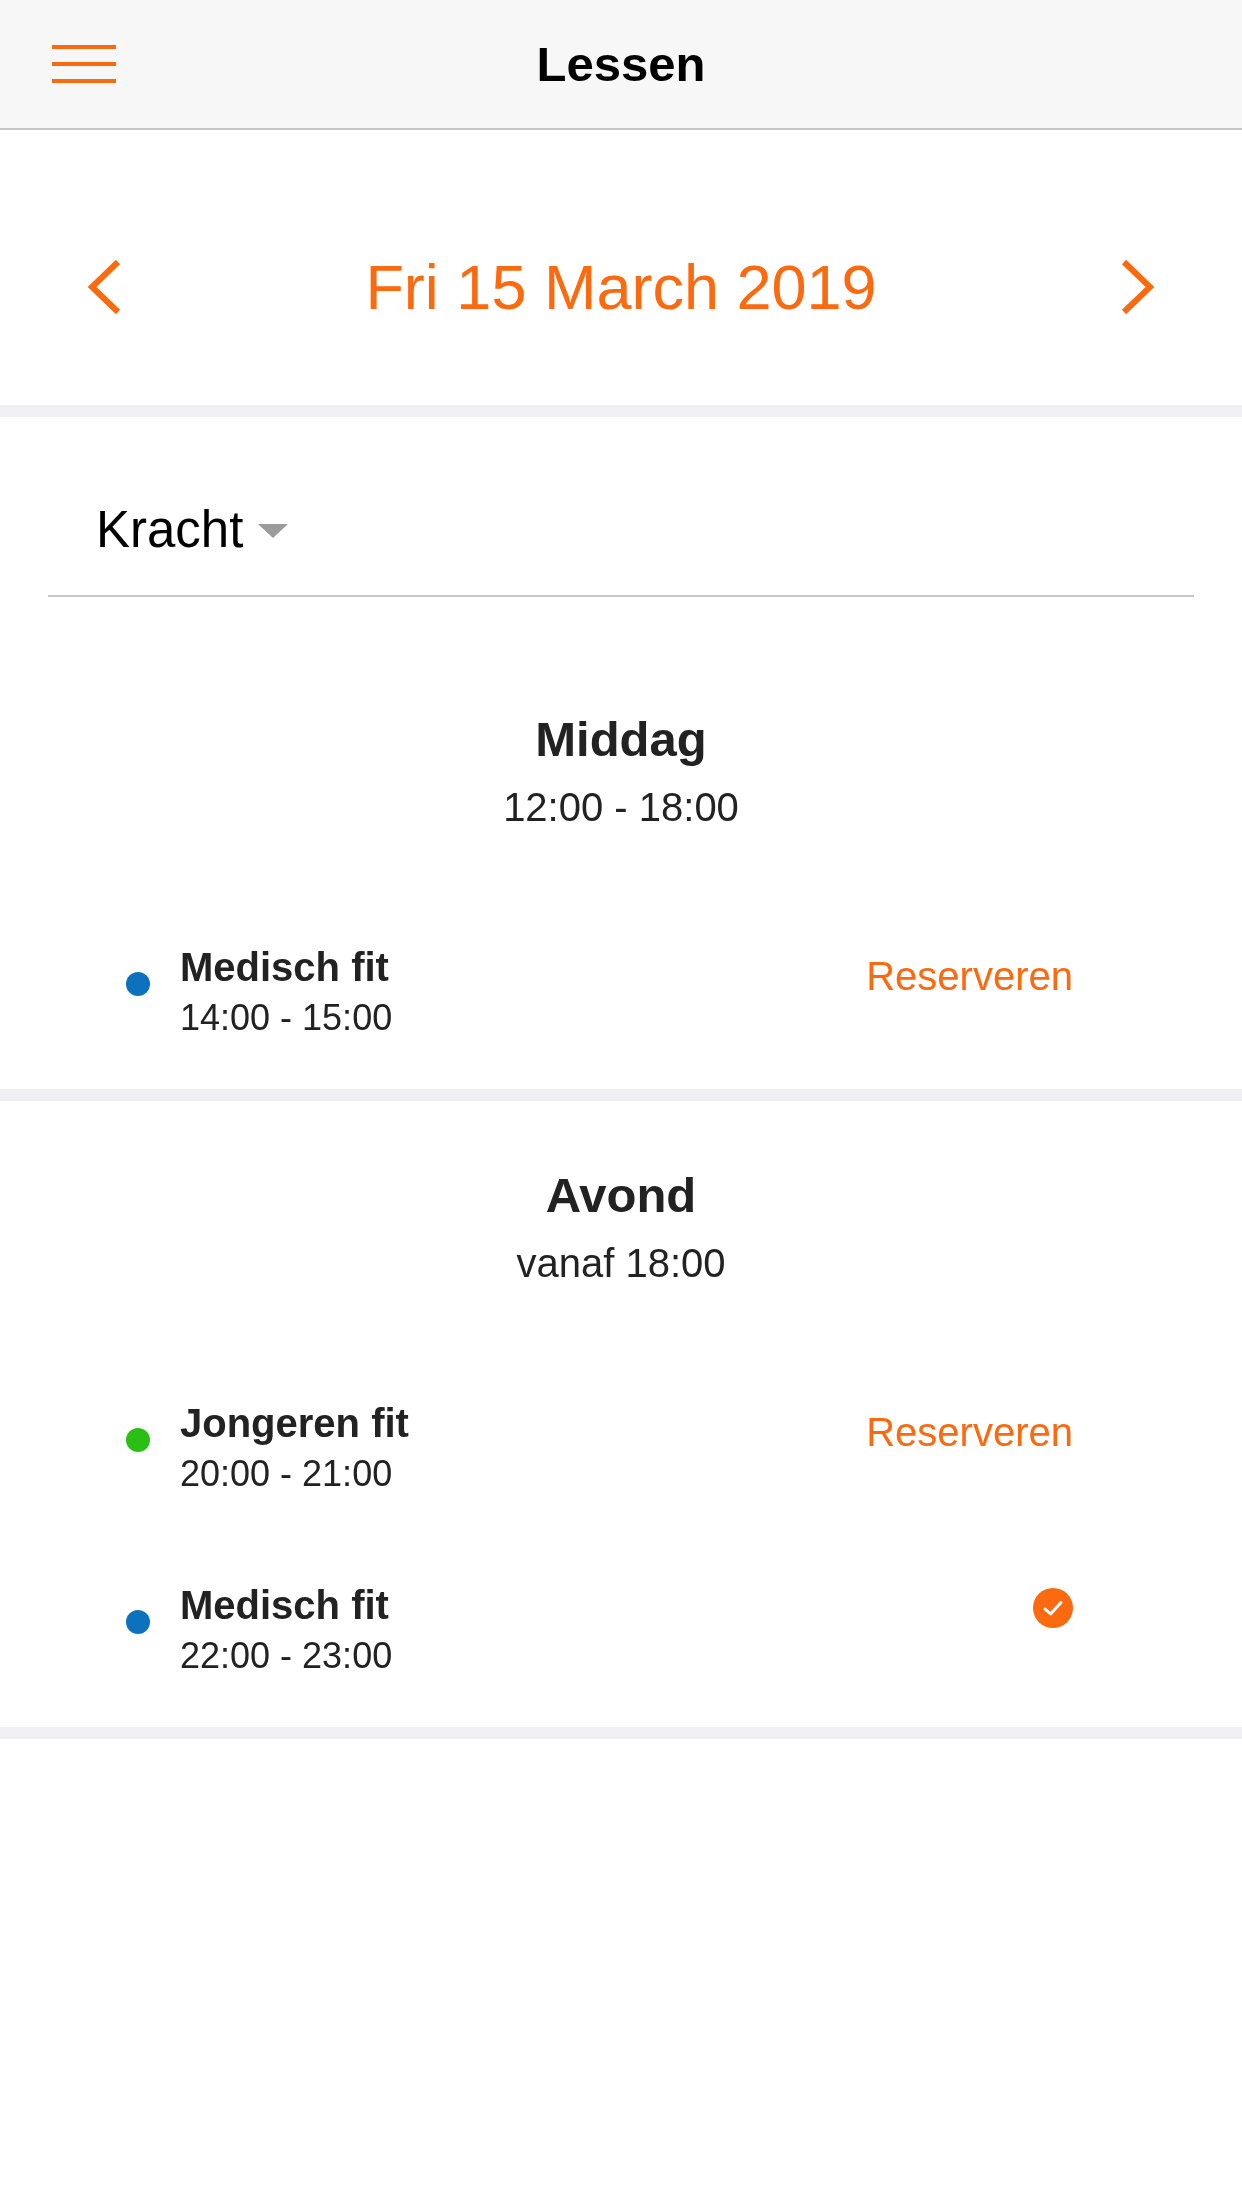 The width and height of the screenshot is (1242, 2208). What do you see at coordinates (294, 1423) in the screenshot?
I see `class-name: Jongeren fit` at bounding box center [294, 1423].